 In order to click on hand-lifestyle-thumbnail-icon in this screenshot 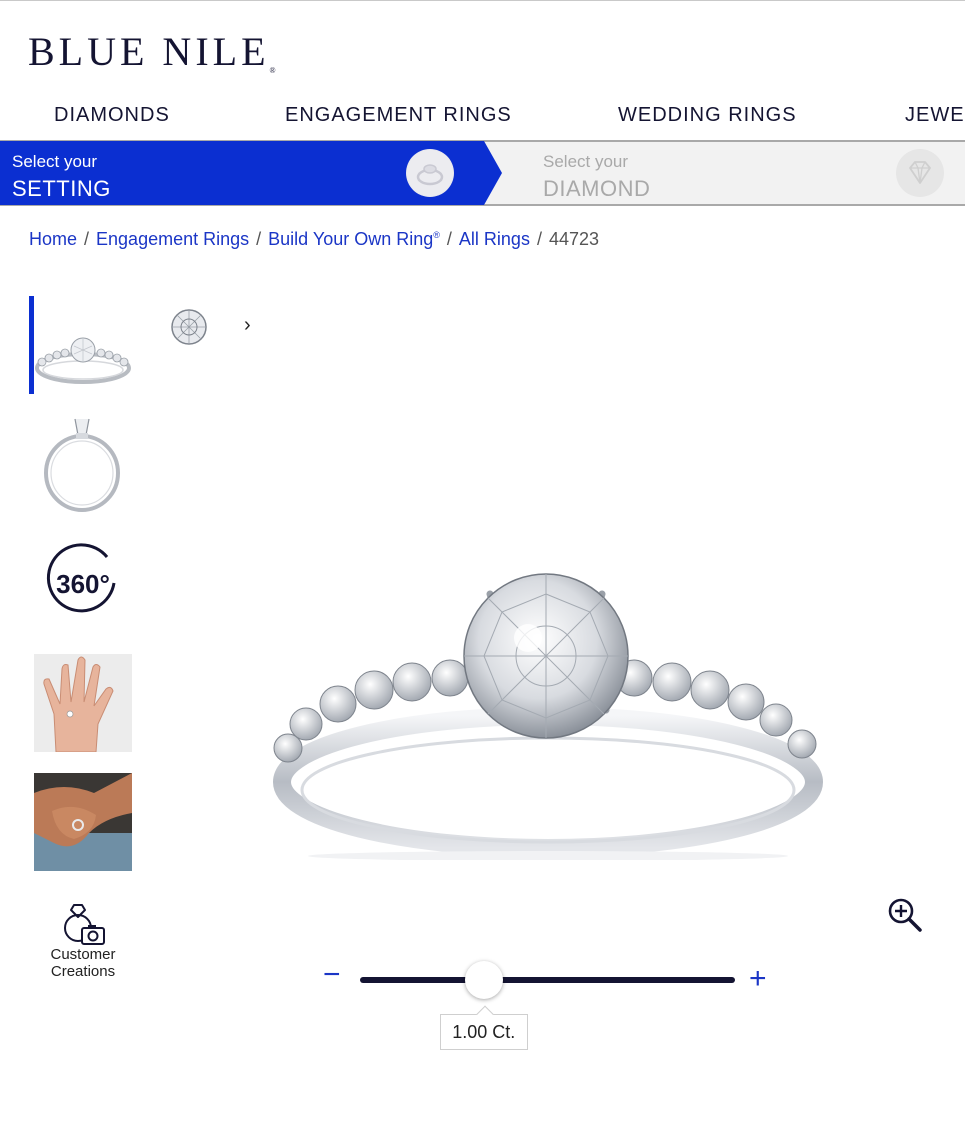, I will do `click(83, 822)`.